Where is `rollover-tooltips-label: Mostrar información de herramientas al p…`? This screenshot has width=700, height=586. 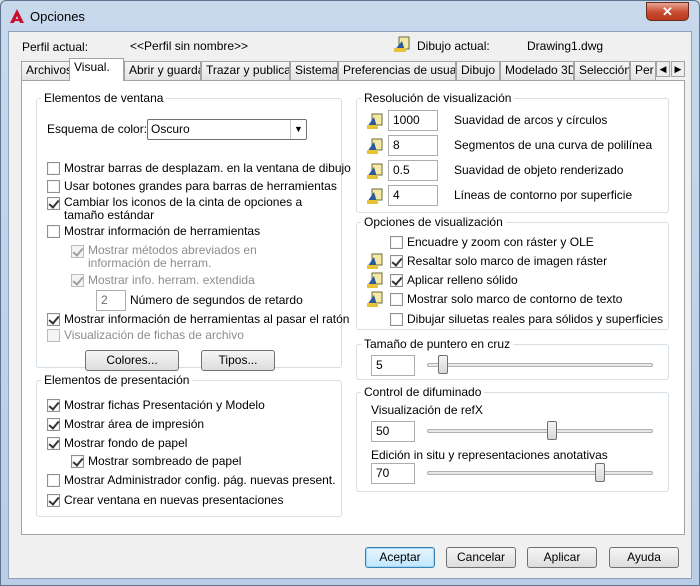
rollover-tooltips-label: Mostrar información de herramientas al p… is located at coordinates (207, 319).